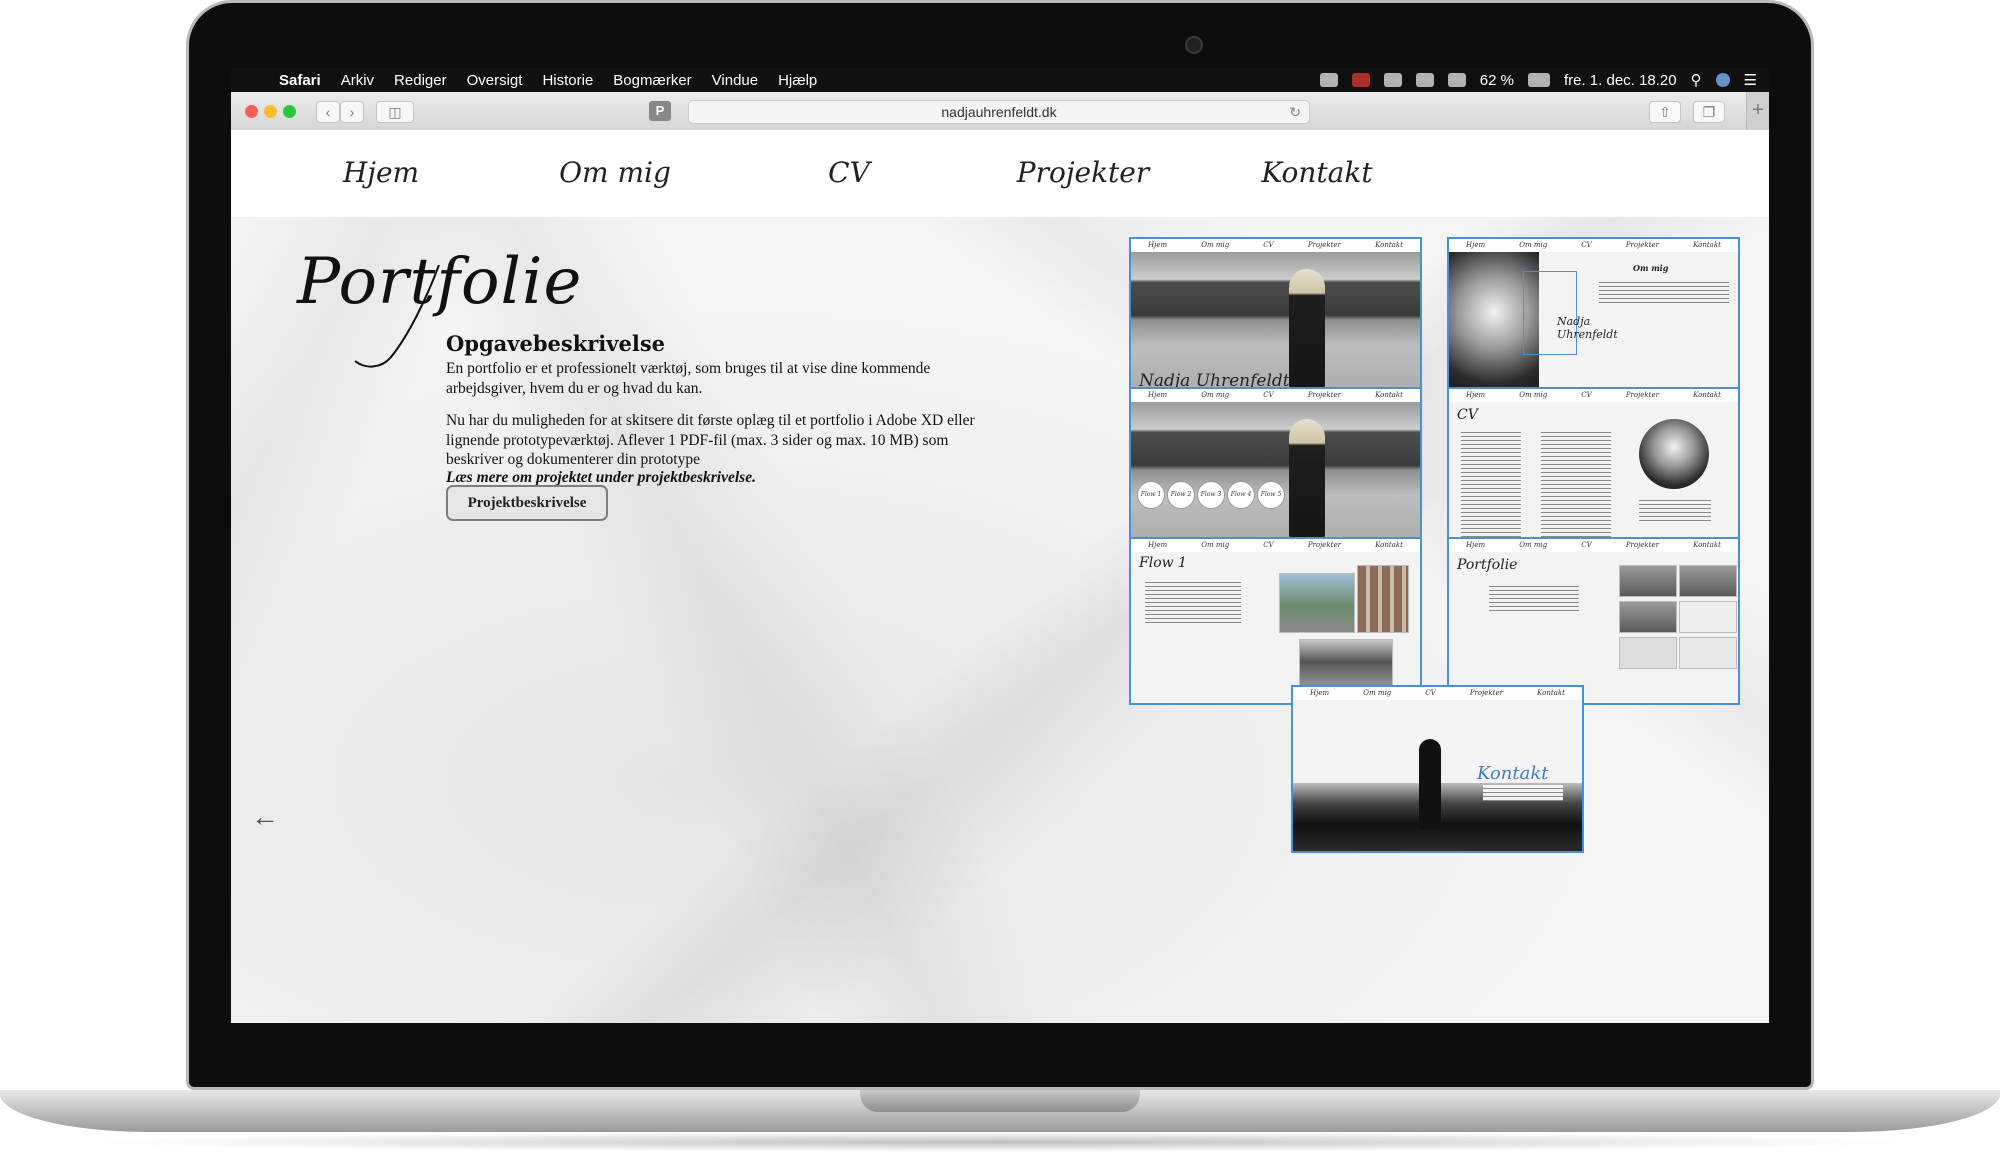  I want to click on battery-icon, so click(1538, 80).